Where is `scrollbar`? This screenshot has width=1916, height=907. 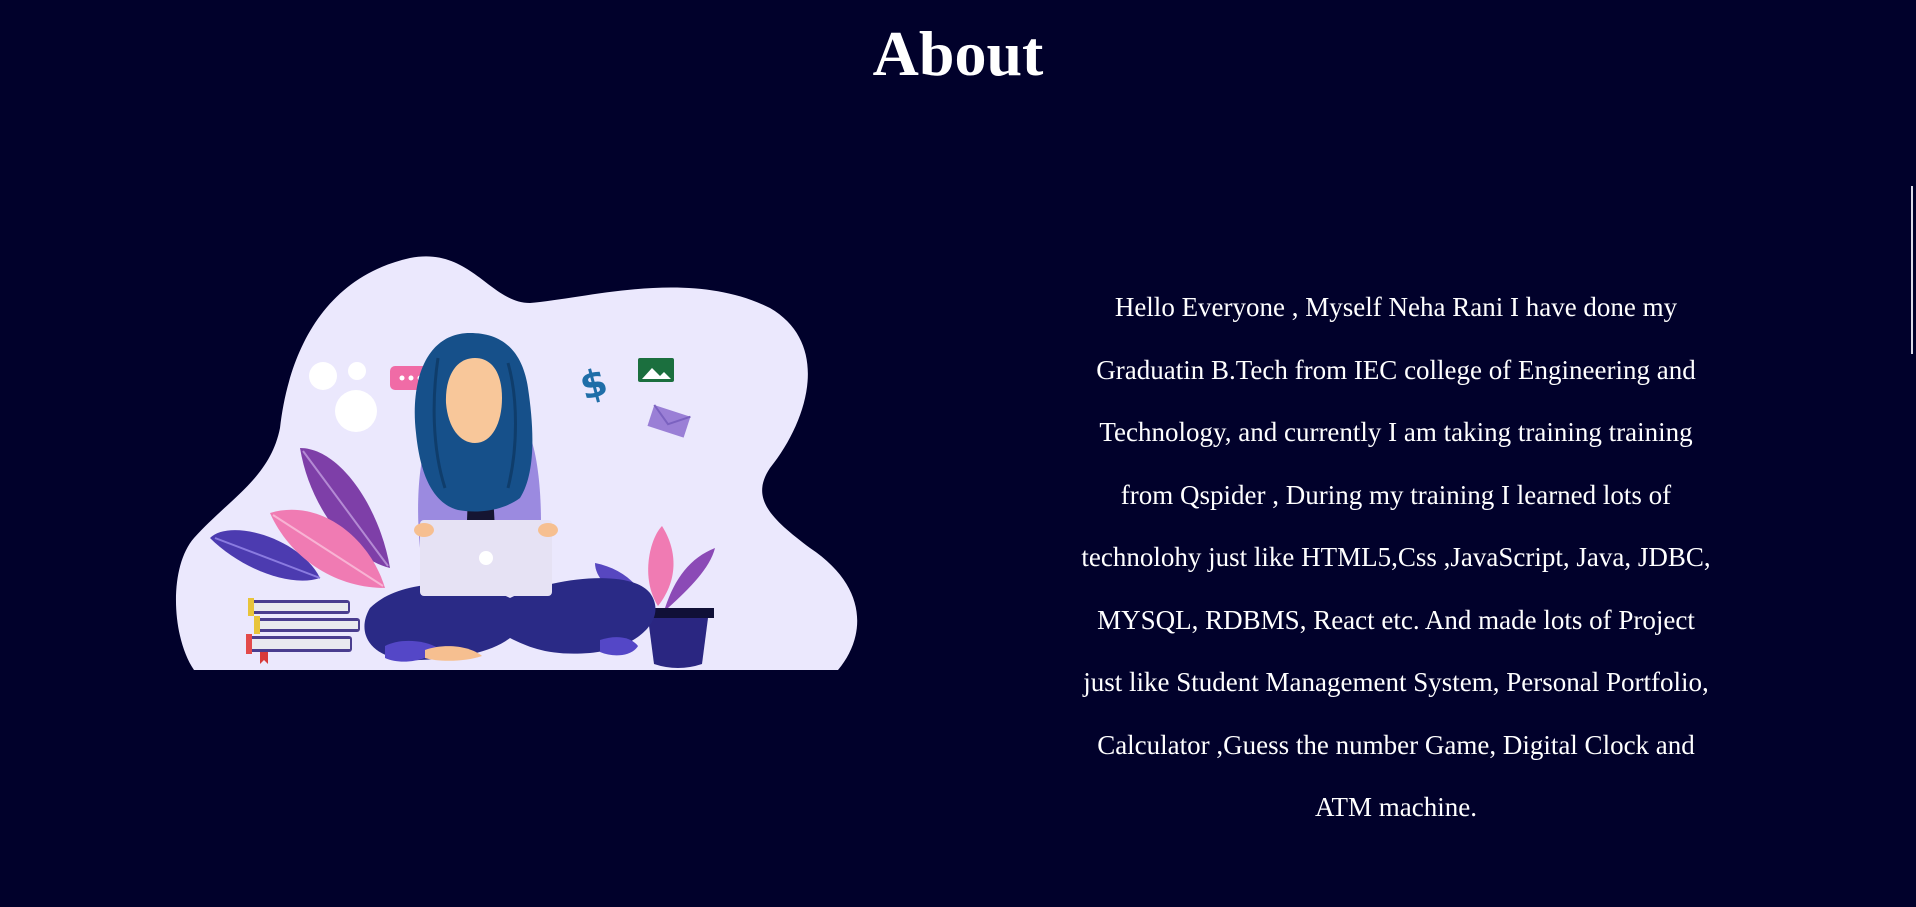
scrollbar is located at coordinates (1912, 270).